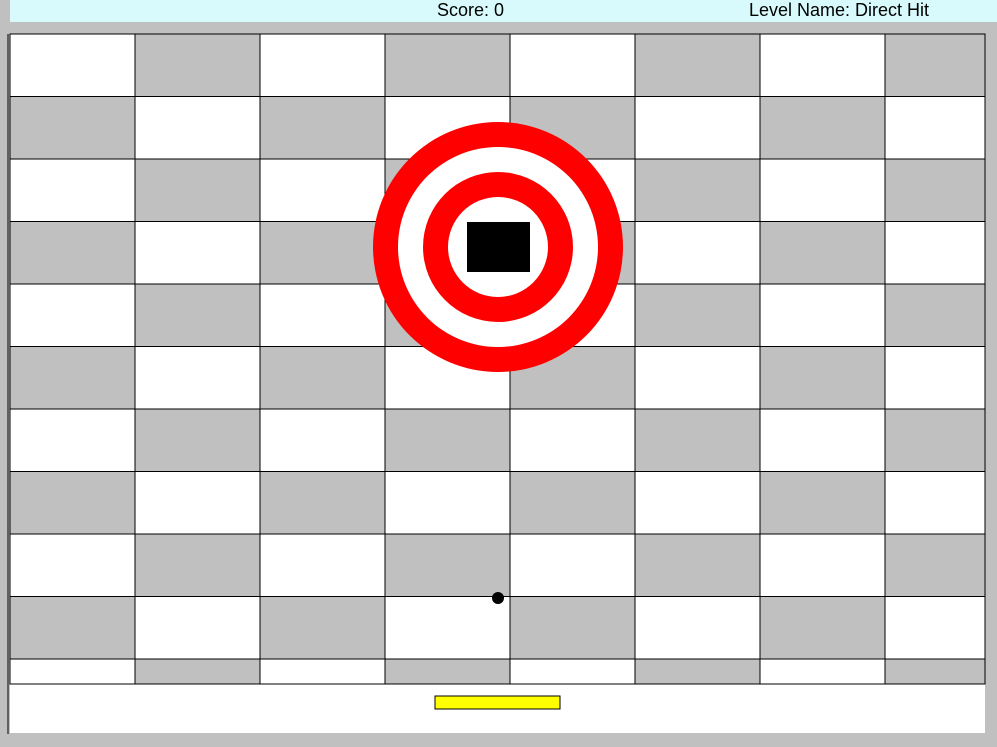  Describe the element at coordinates (498, 598) in the screenshot. I see `ball` at that location.